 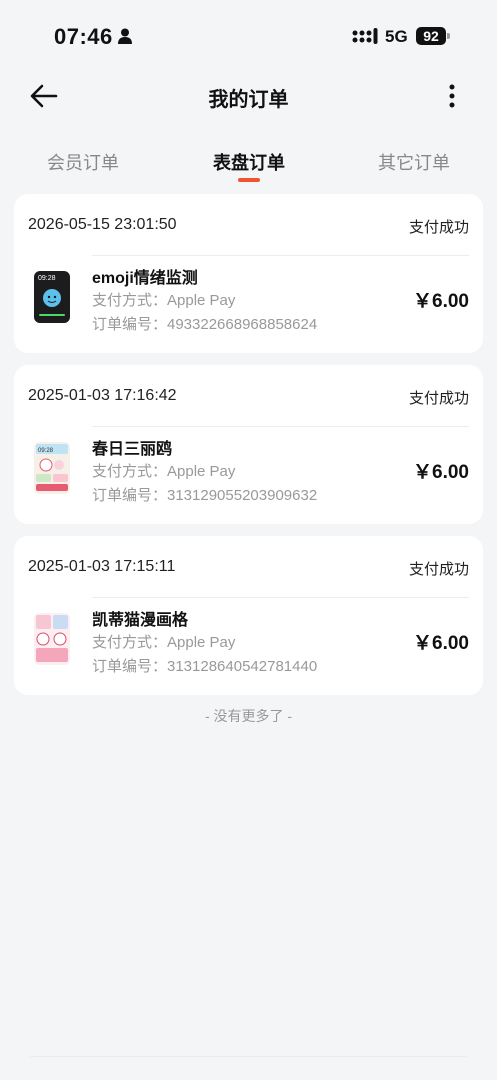 I want to click on active-tab-indicator, so click(x=249, y=180).